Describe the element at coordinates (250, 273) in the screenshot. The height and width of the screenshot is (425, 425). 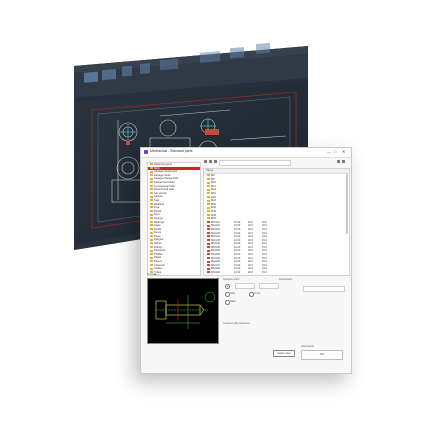
I see `list-item-value: 20.0` at that location.